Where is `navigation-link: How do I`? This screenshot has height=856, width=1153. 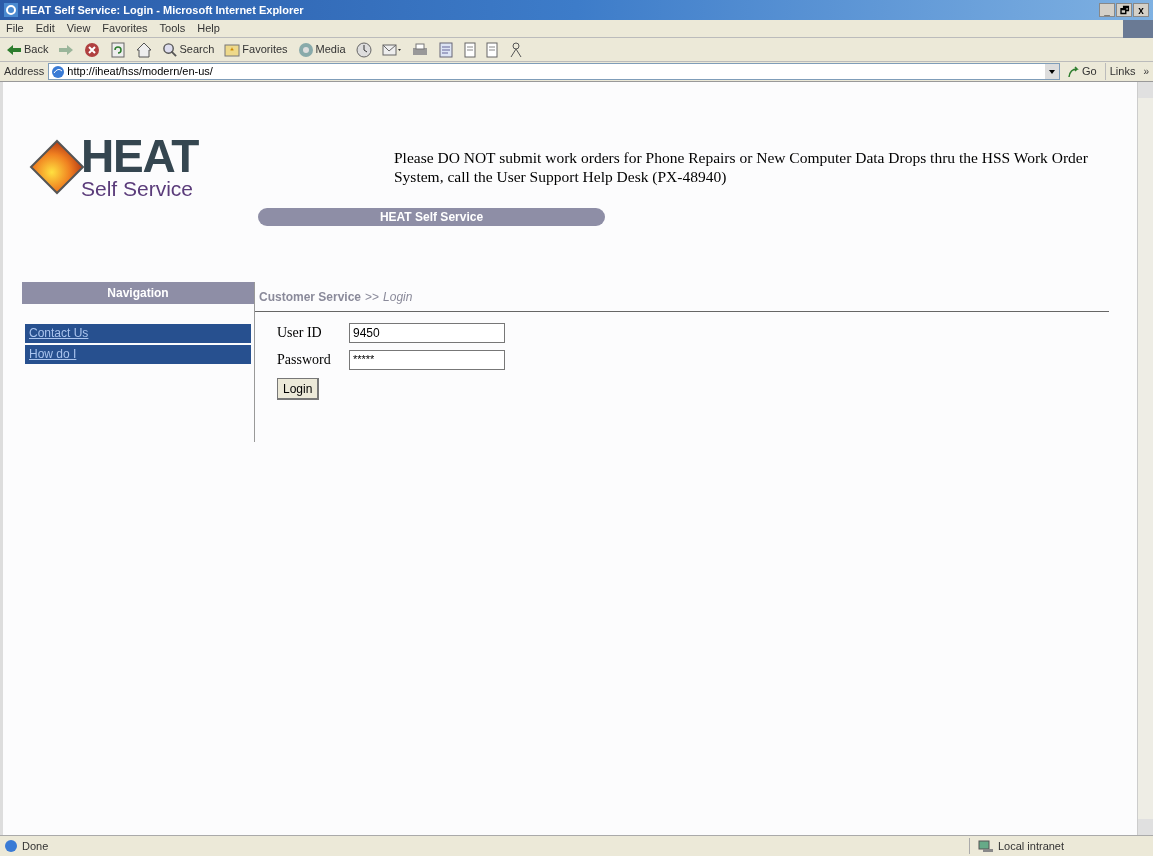 navigation-link: How do I is located at coordinates (138, 354).